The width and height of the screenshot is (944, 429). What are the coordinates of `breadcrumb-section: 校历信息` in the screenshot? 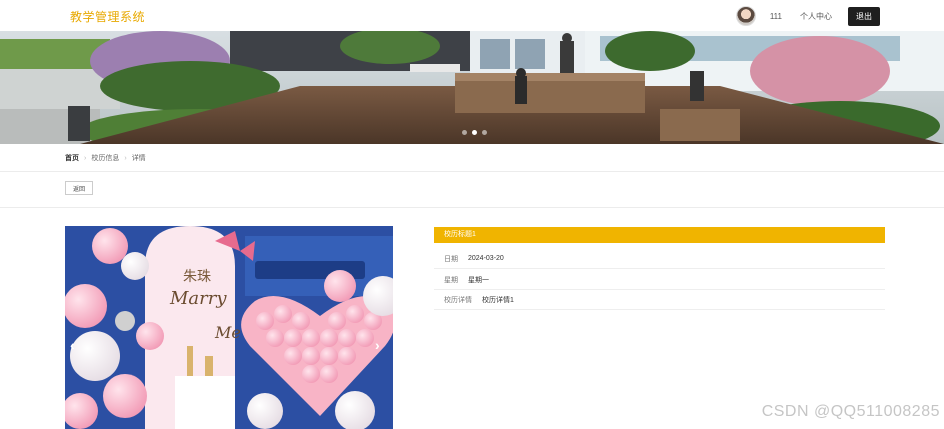 It's located at (105, 158).